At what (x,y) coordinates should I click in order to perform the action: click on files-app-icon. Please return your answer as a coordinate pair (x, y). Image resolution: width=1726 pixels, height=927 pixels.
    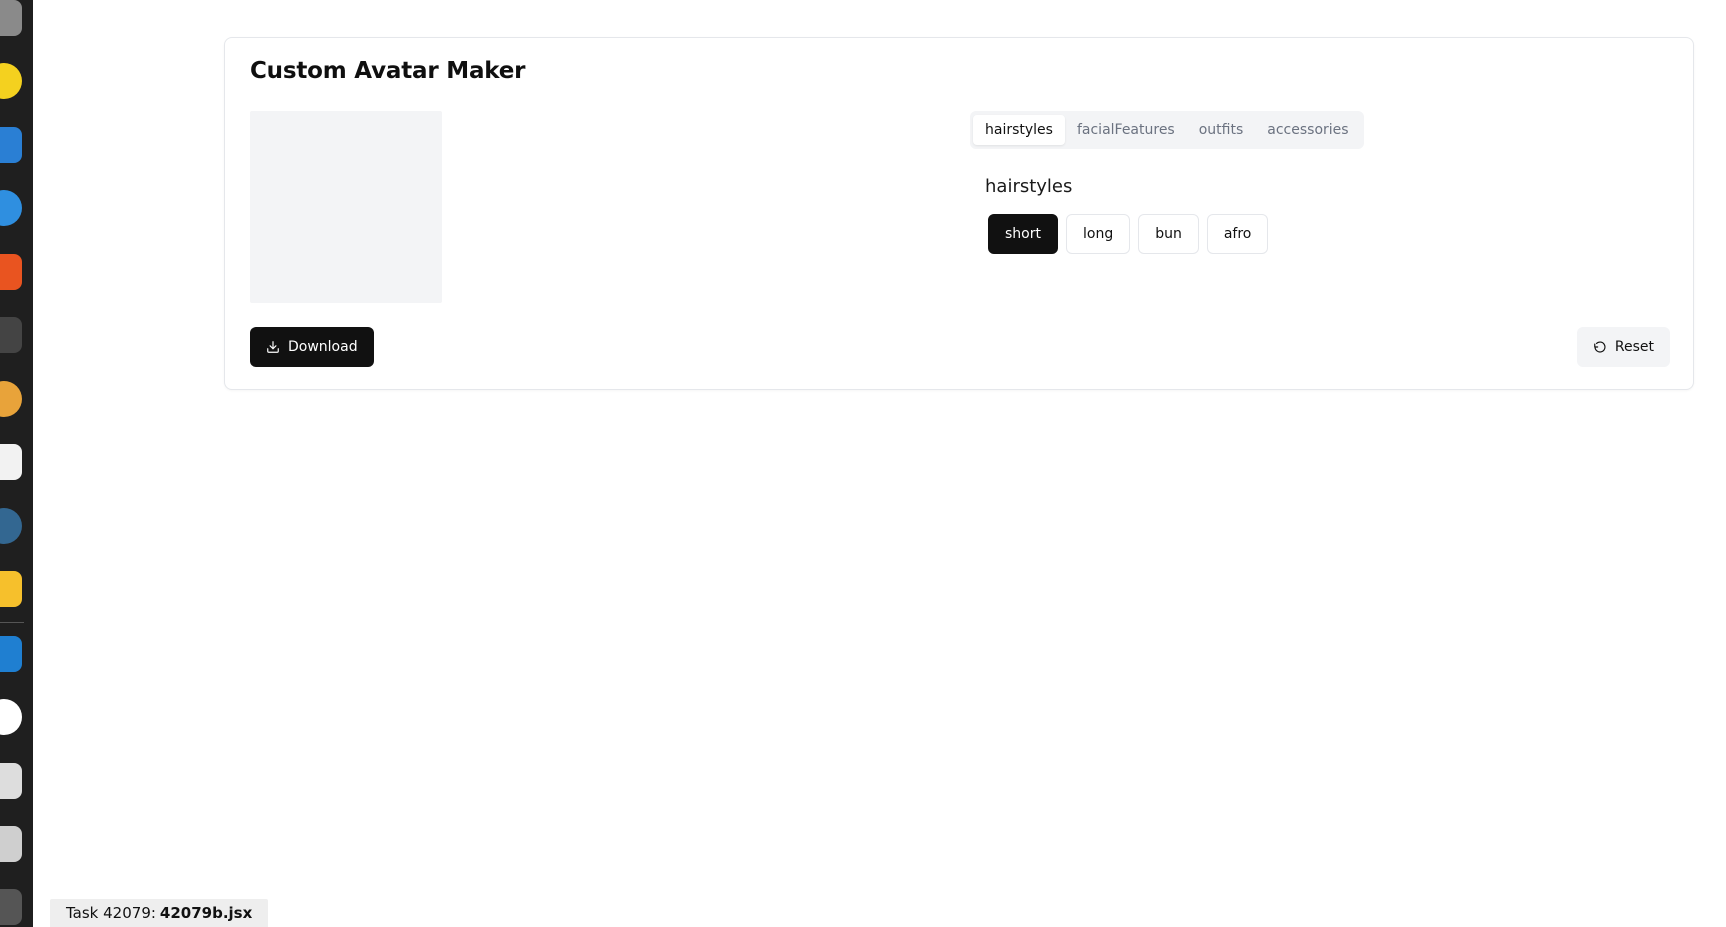
    Looking at the image, I should click on (11, 18).